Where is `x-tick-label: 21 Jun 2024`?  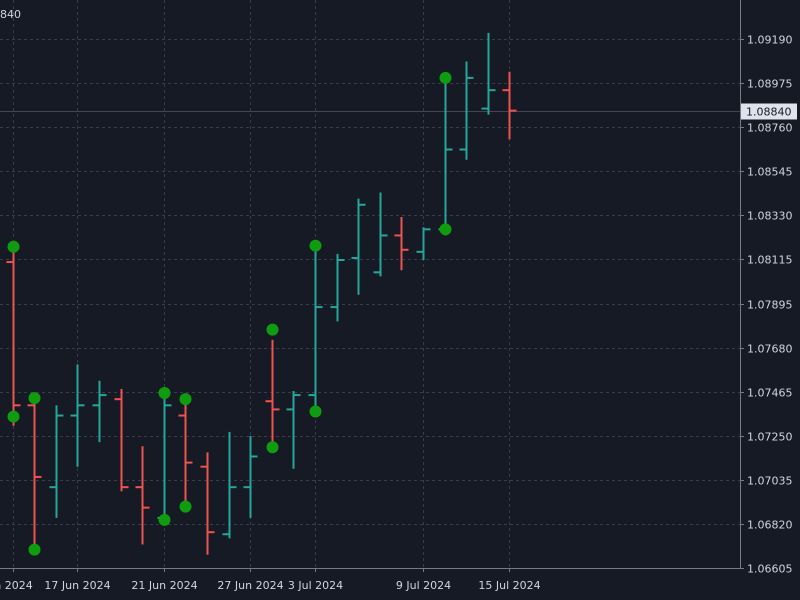 x-tick-label: 21 Jun 2024 is located at coordinates (164, 585).